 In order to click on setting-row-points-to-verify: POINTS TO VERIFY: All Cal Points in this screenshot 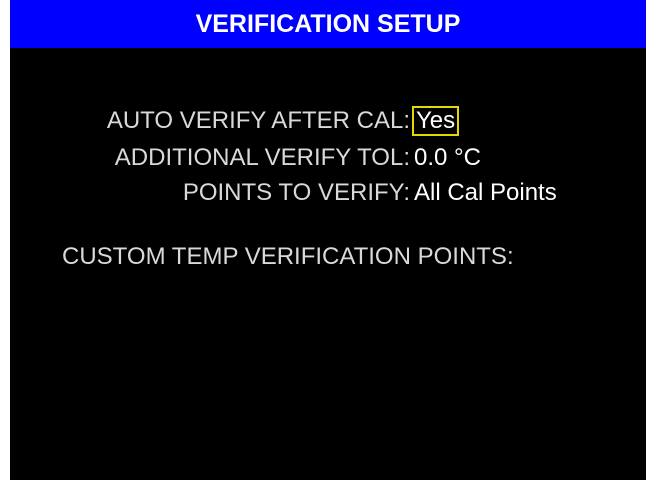, I will do `click(328, 193)`.